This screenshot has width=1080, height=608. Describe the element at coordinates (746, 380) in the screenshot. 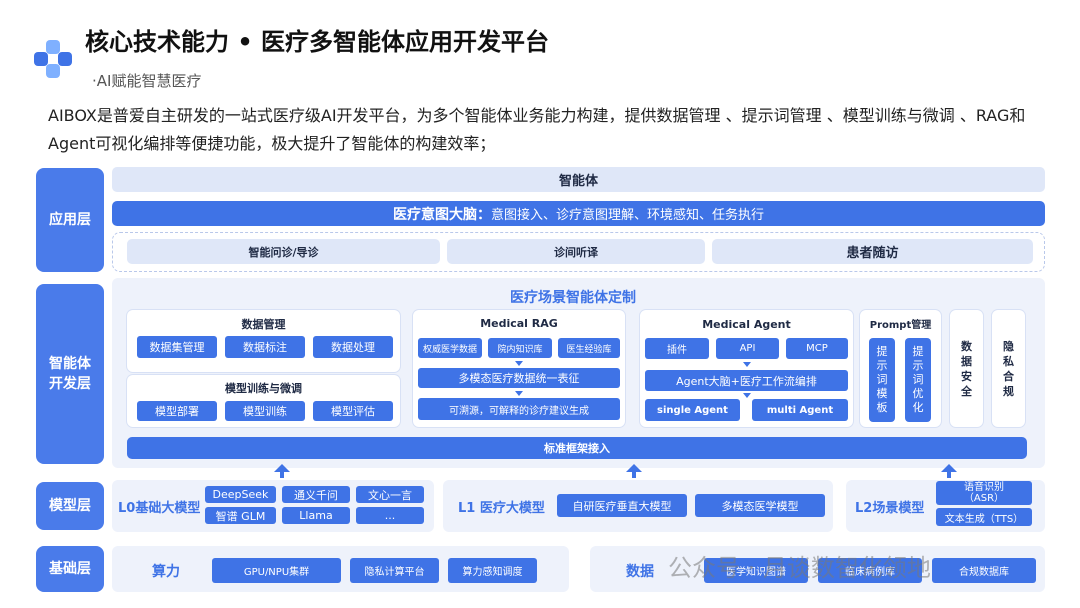

I see `agent-brain-chip: Agent大脑+医疗工作流编排` at that location.